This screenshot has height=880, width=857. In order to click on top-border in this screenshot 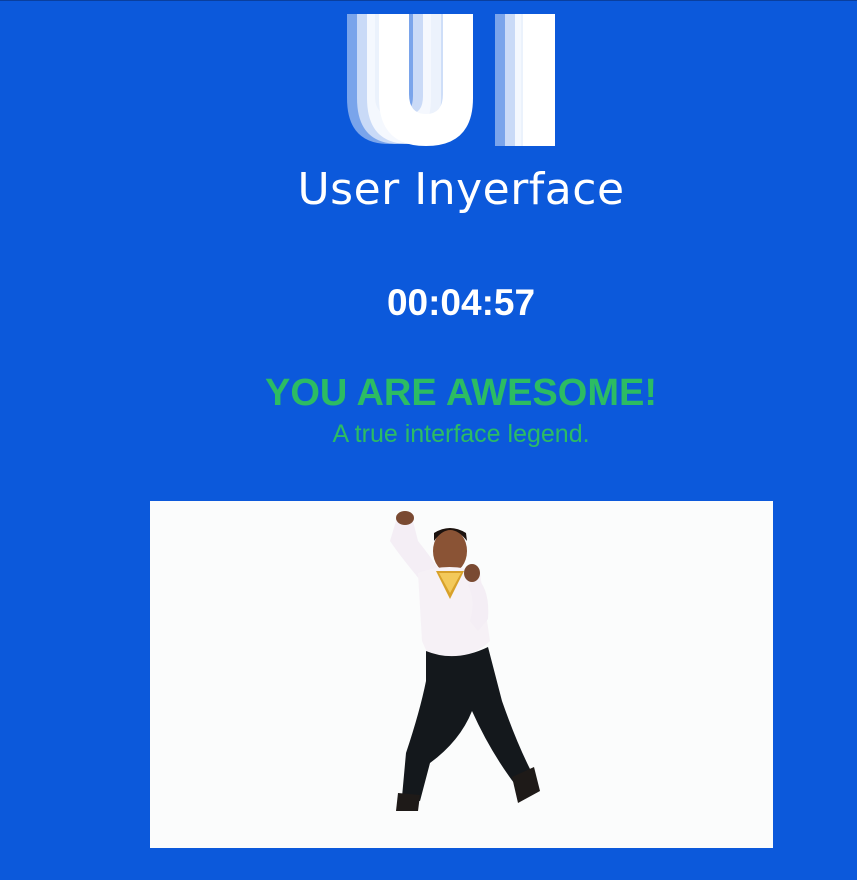, I will do `click(428, 0)`.